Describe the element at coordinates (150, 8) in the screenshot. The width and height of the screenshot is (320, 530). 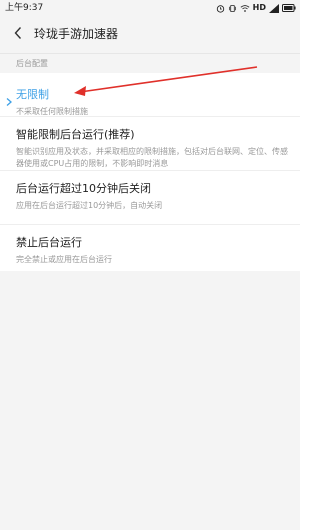
I see `status-bar: 上午9:37 HD` at that location.